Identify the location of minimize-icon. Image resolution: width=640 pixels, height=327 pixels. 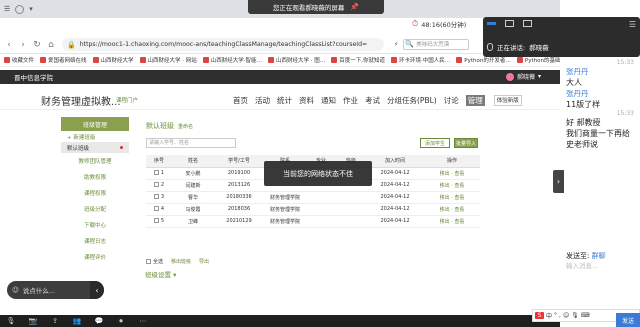
(491, 23).